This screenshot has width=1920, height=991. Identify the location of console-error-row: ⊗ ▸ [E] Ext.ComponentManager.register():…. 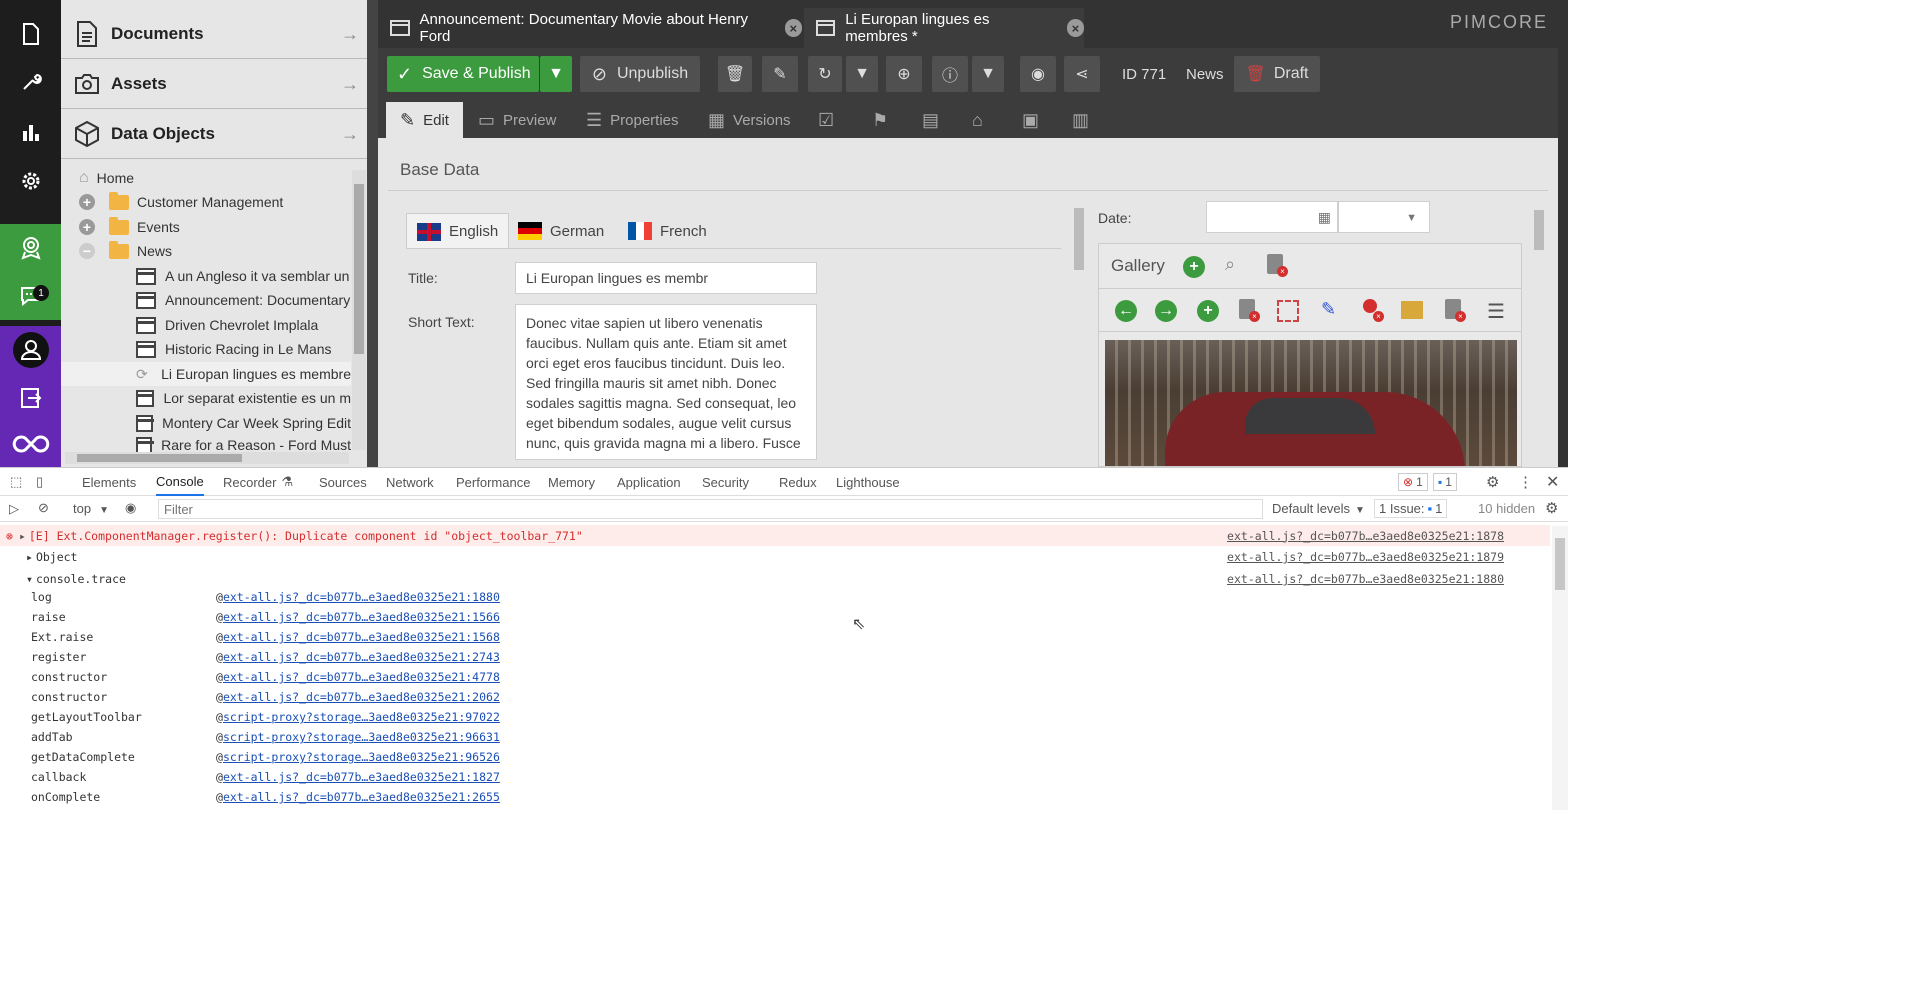
(775, 535).